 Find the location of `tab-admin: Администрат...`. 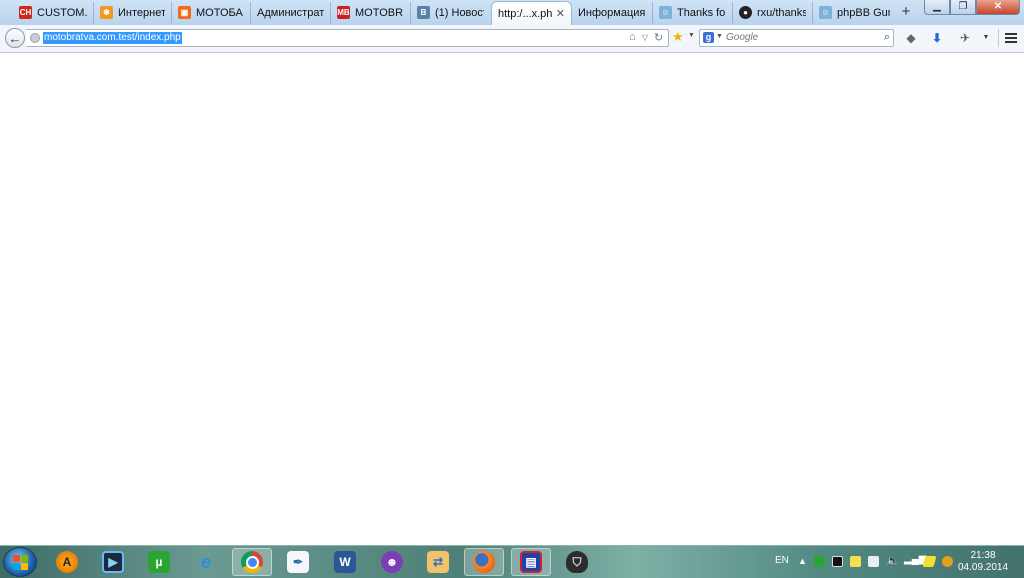

tab-admin: Администрат... is located at coordinates (290, 12).